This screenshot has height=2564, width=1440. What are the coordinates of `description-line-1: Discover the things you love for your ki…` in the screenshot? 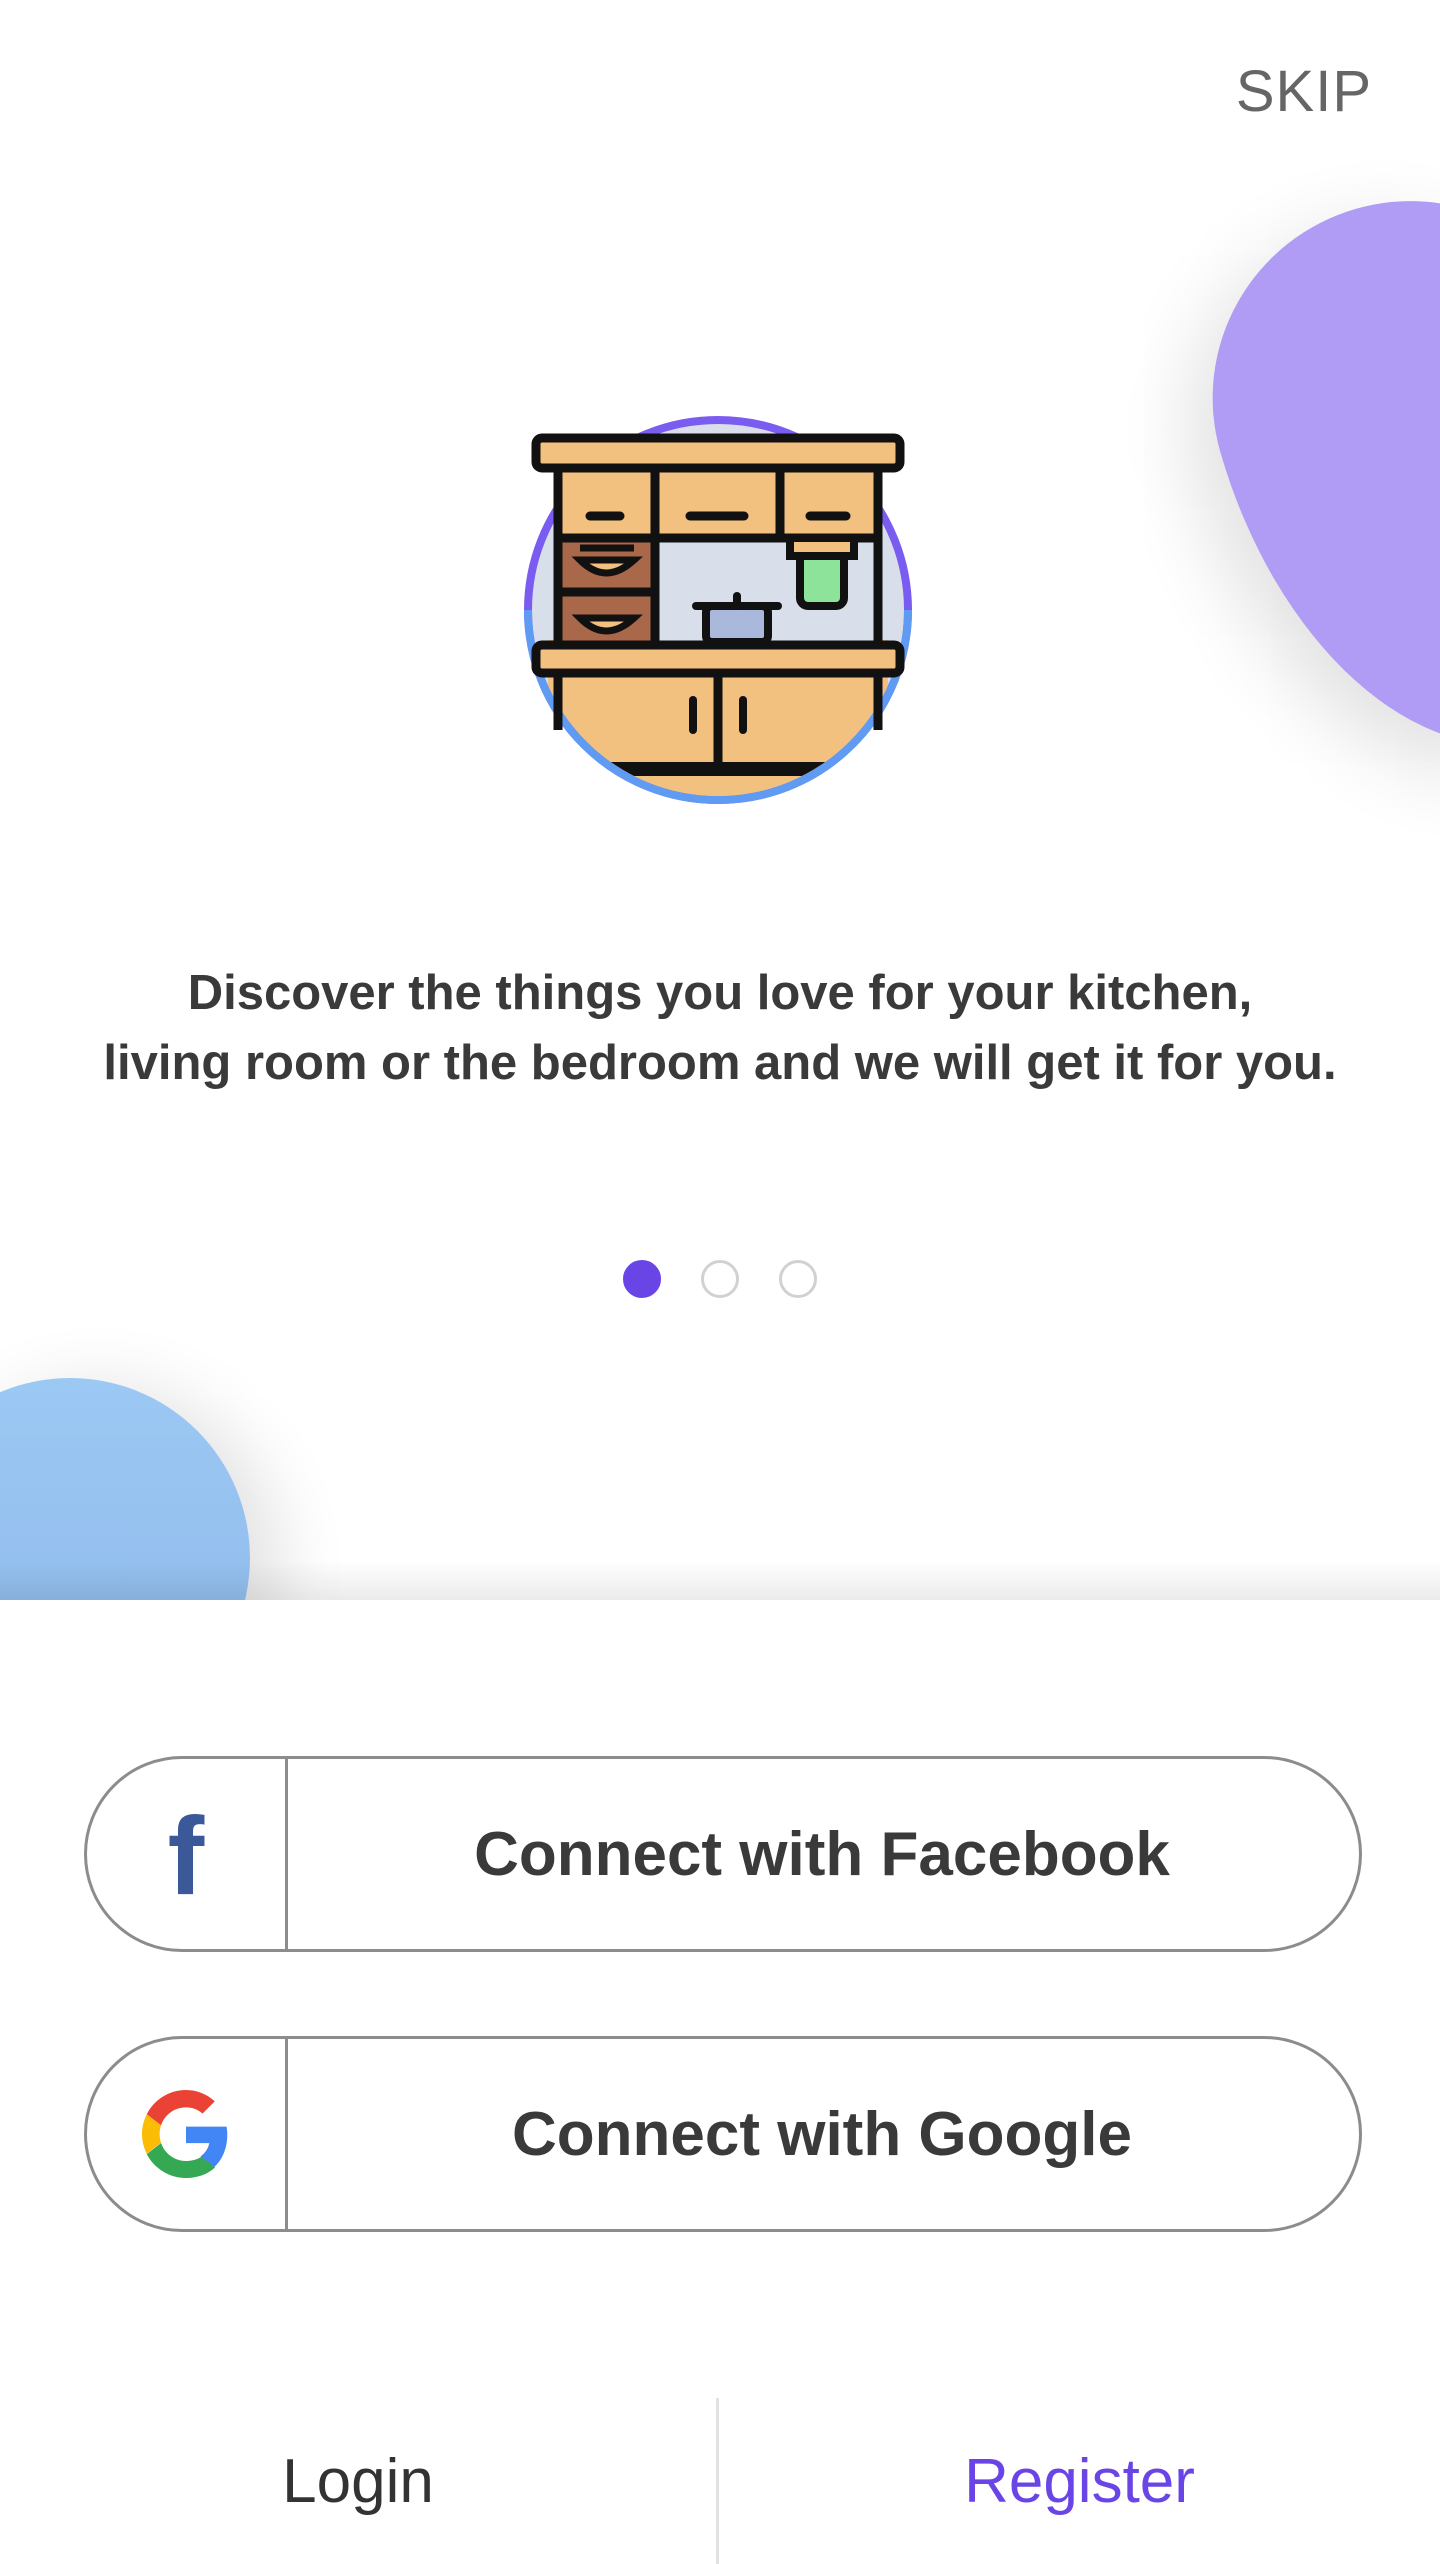 It's located at (720, 993).